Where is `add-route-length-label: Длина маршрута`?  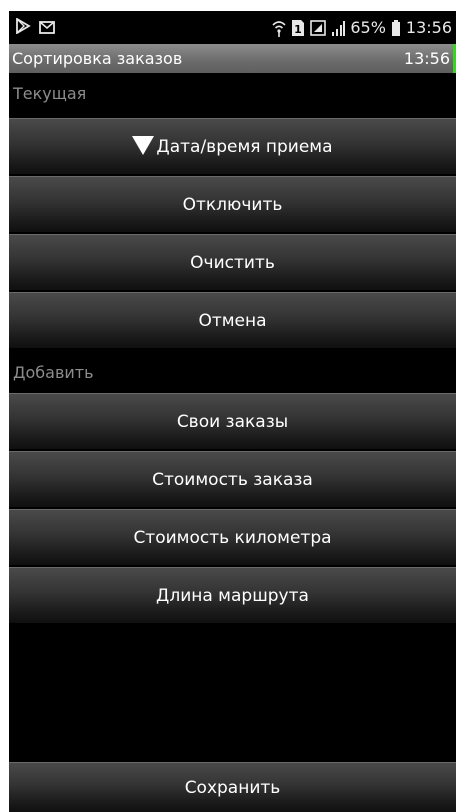 add-route-length-label: Длина маршрута is located at coordinates (232, 596).